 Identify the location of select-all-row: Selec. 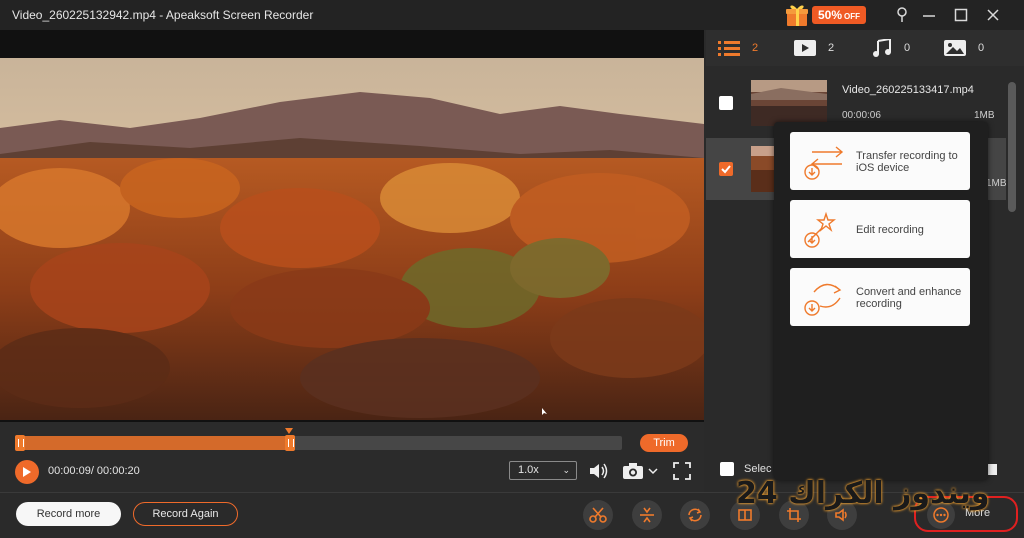
(746, 469).